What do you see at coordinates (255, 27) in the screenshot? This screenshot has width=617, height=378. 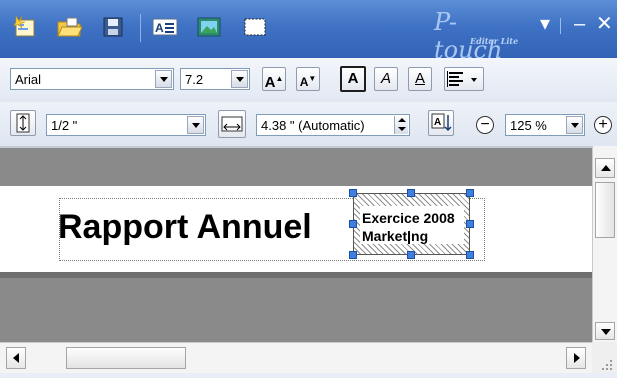 I see `insert-frame-icon` at bounding box center [255, 27].